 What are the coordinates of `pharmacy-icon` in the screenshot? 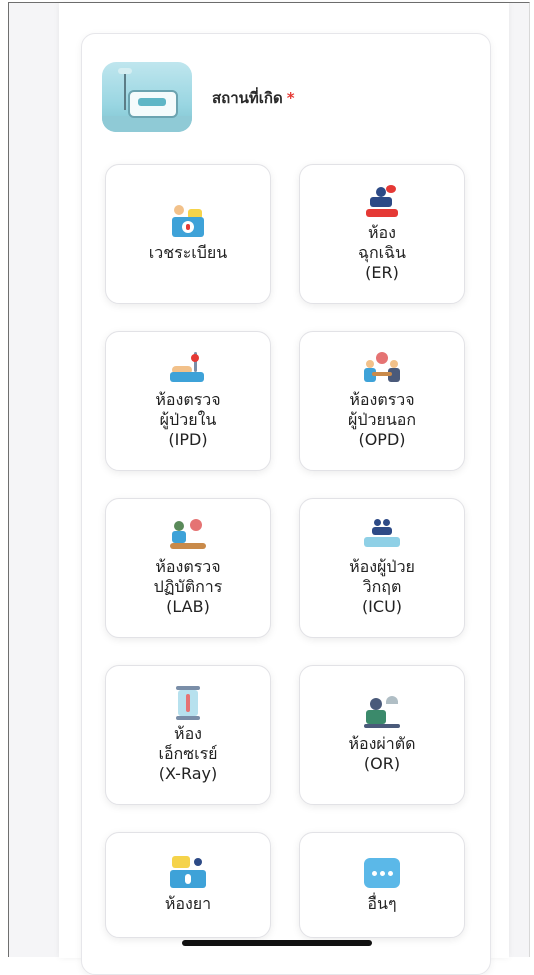 It's located at (188, 873).